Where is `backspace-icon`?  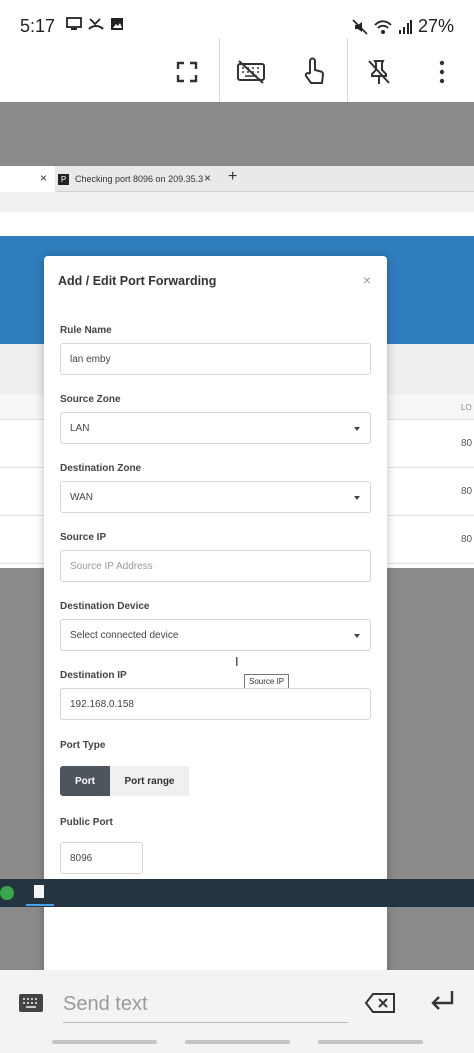
backspace-icon is located at coordinates (380, 1003).